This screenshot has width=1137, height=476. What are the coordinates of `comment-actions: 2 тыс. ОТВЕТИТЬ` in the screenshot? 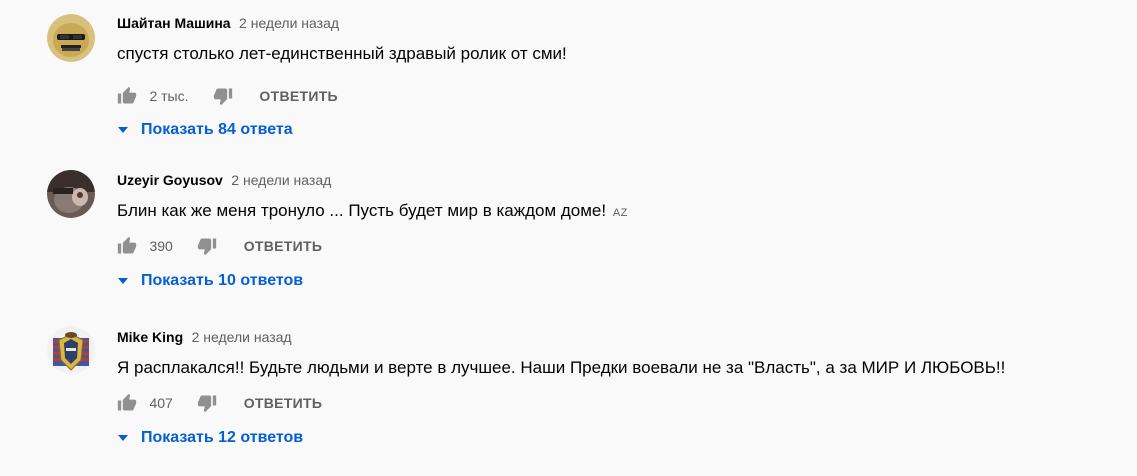 It's located at (227, 96).